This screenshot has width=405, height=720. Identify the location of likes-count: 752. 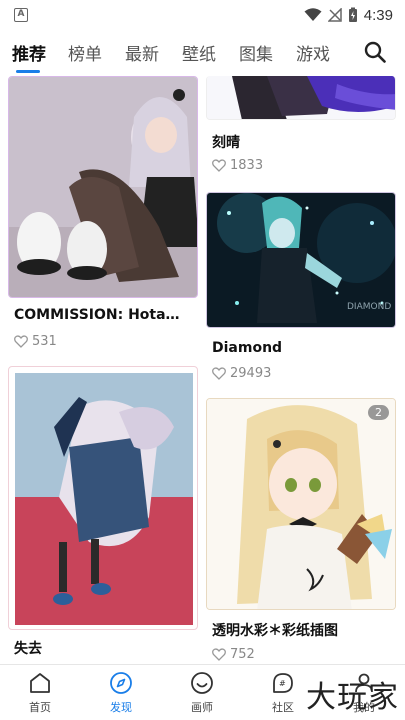
(242, 654).